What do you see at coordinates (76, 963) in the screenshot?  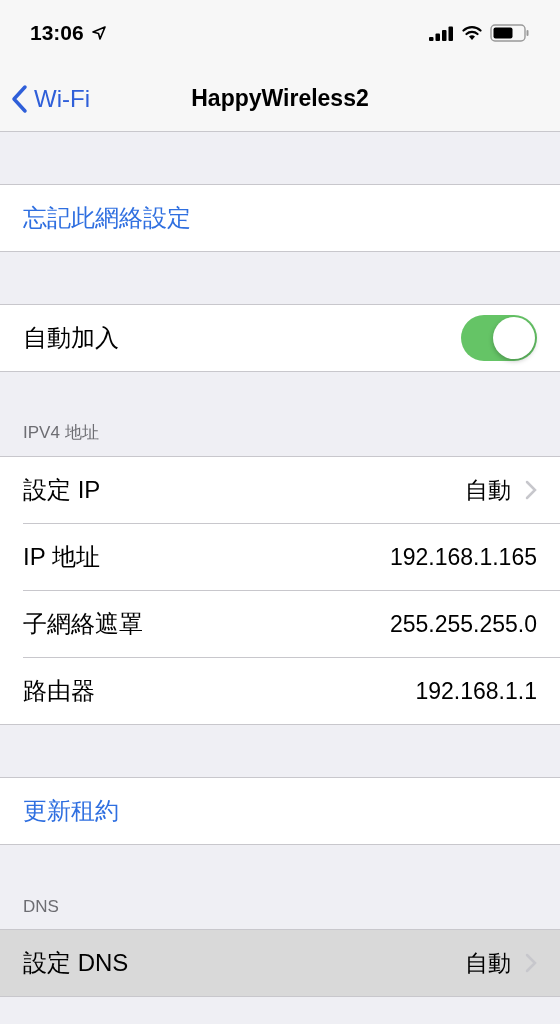 I see `row-label: 設定 DNS` at bounding box center [76, 963].